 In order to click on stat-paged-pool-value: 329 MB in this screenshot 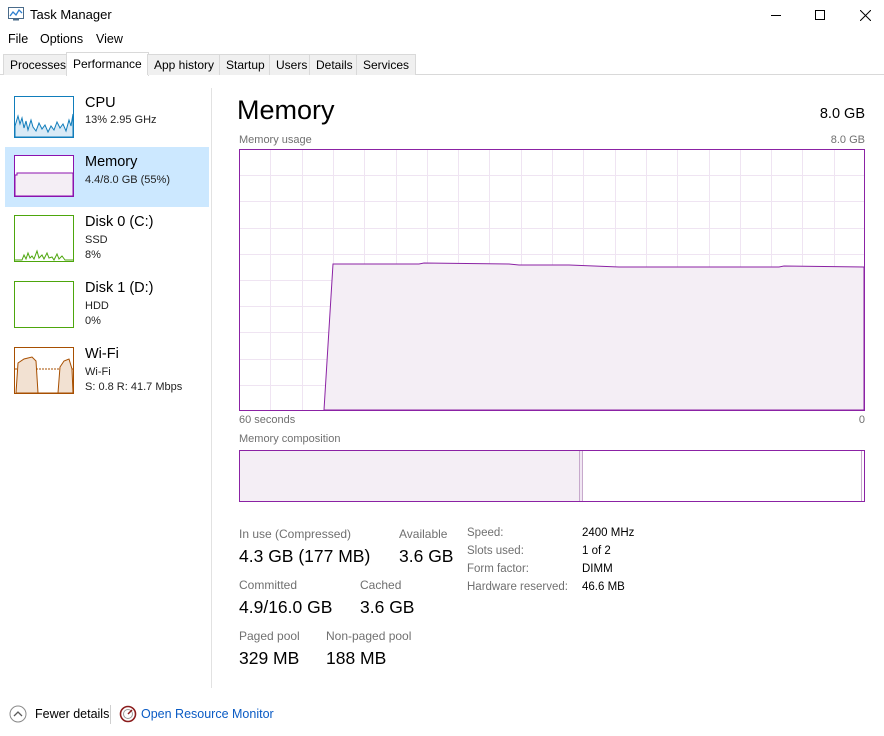, I will do `click(269, 658)`.